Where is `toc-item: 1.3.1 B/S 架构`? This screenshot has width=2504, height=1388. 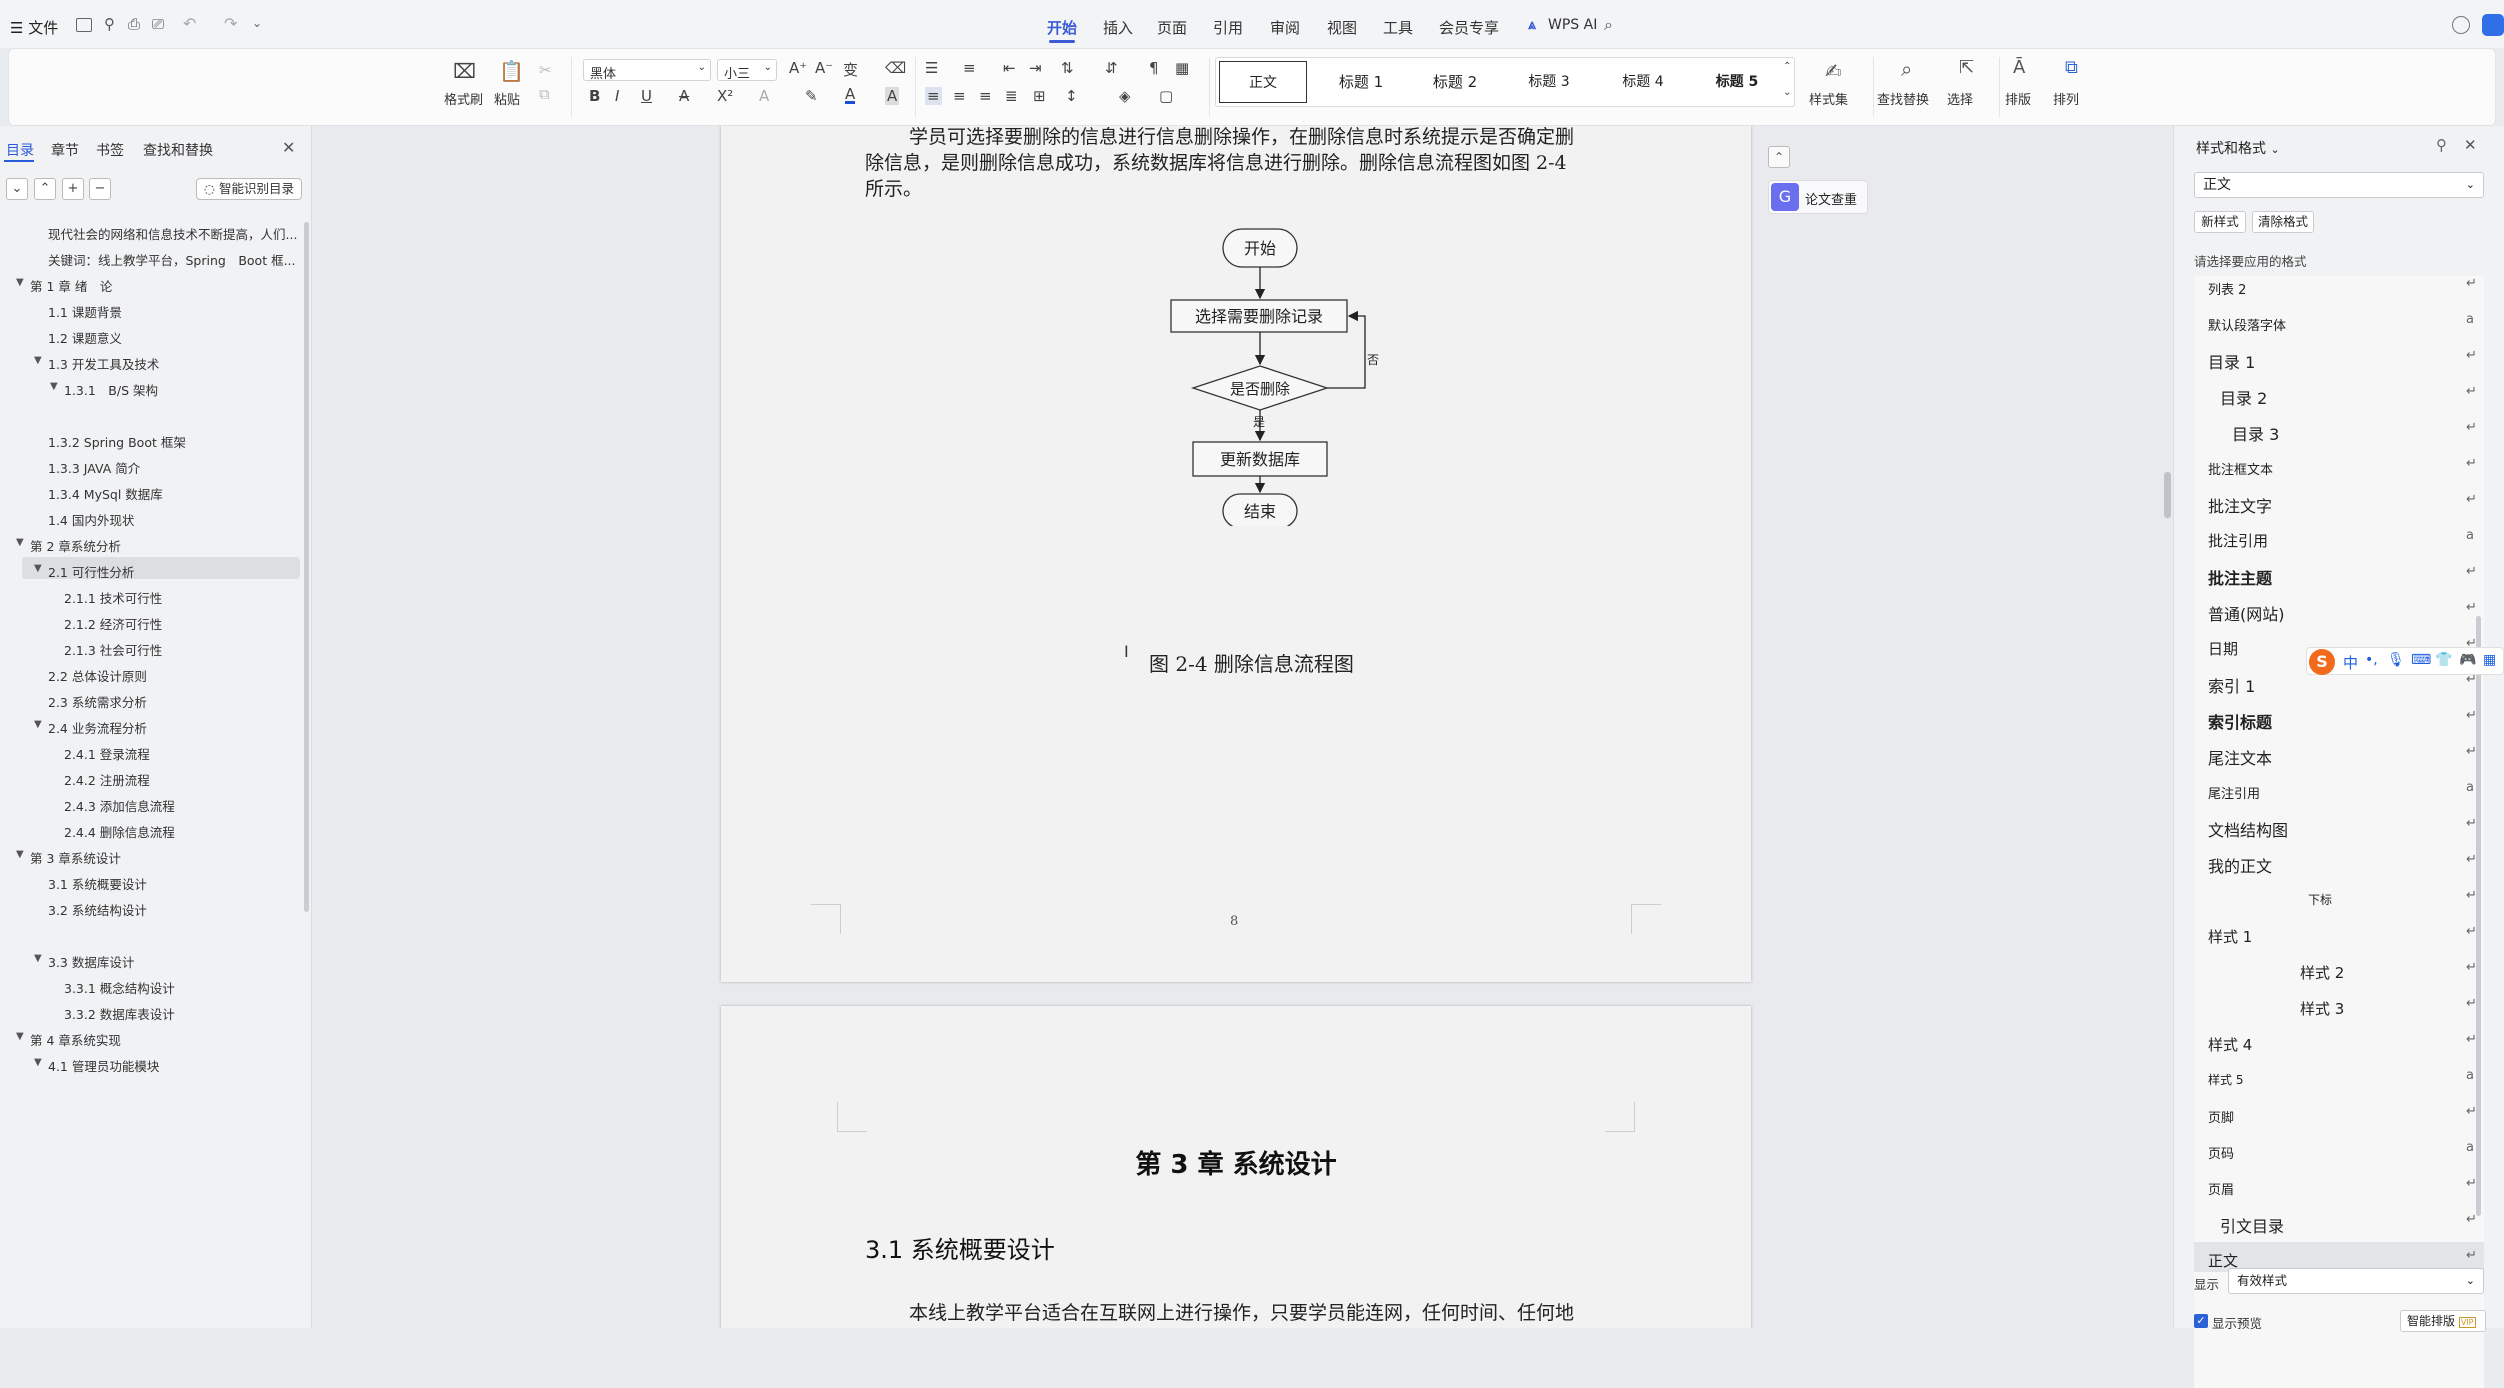
toc-item: 1.3.1 B/S 架构 is located at coordinates (111, 389).